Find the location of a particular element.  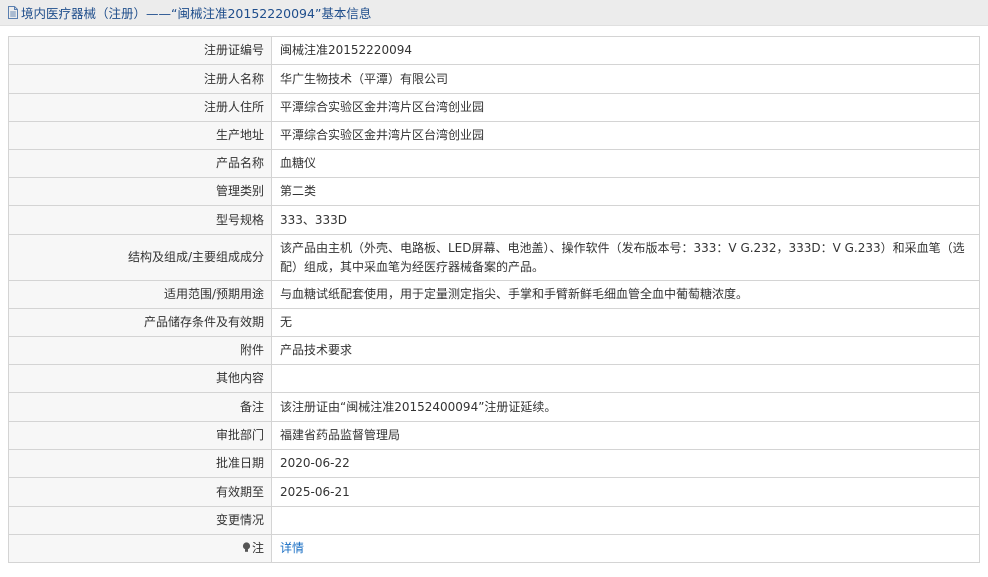

page-header: 境内医疗器械（注册）——“闽械注准20152220094”基本信息 is located at coordinates (494, 13).